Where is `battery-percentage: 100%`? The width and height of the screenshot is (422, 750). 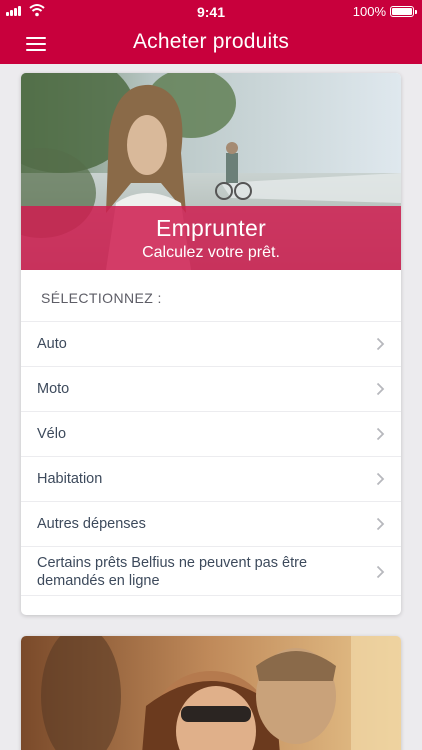 battery-percentage: 100% is located at coordinates (369, 11).